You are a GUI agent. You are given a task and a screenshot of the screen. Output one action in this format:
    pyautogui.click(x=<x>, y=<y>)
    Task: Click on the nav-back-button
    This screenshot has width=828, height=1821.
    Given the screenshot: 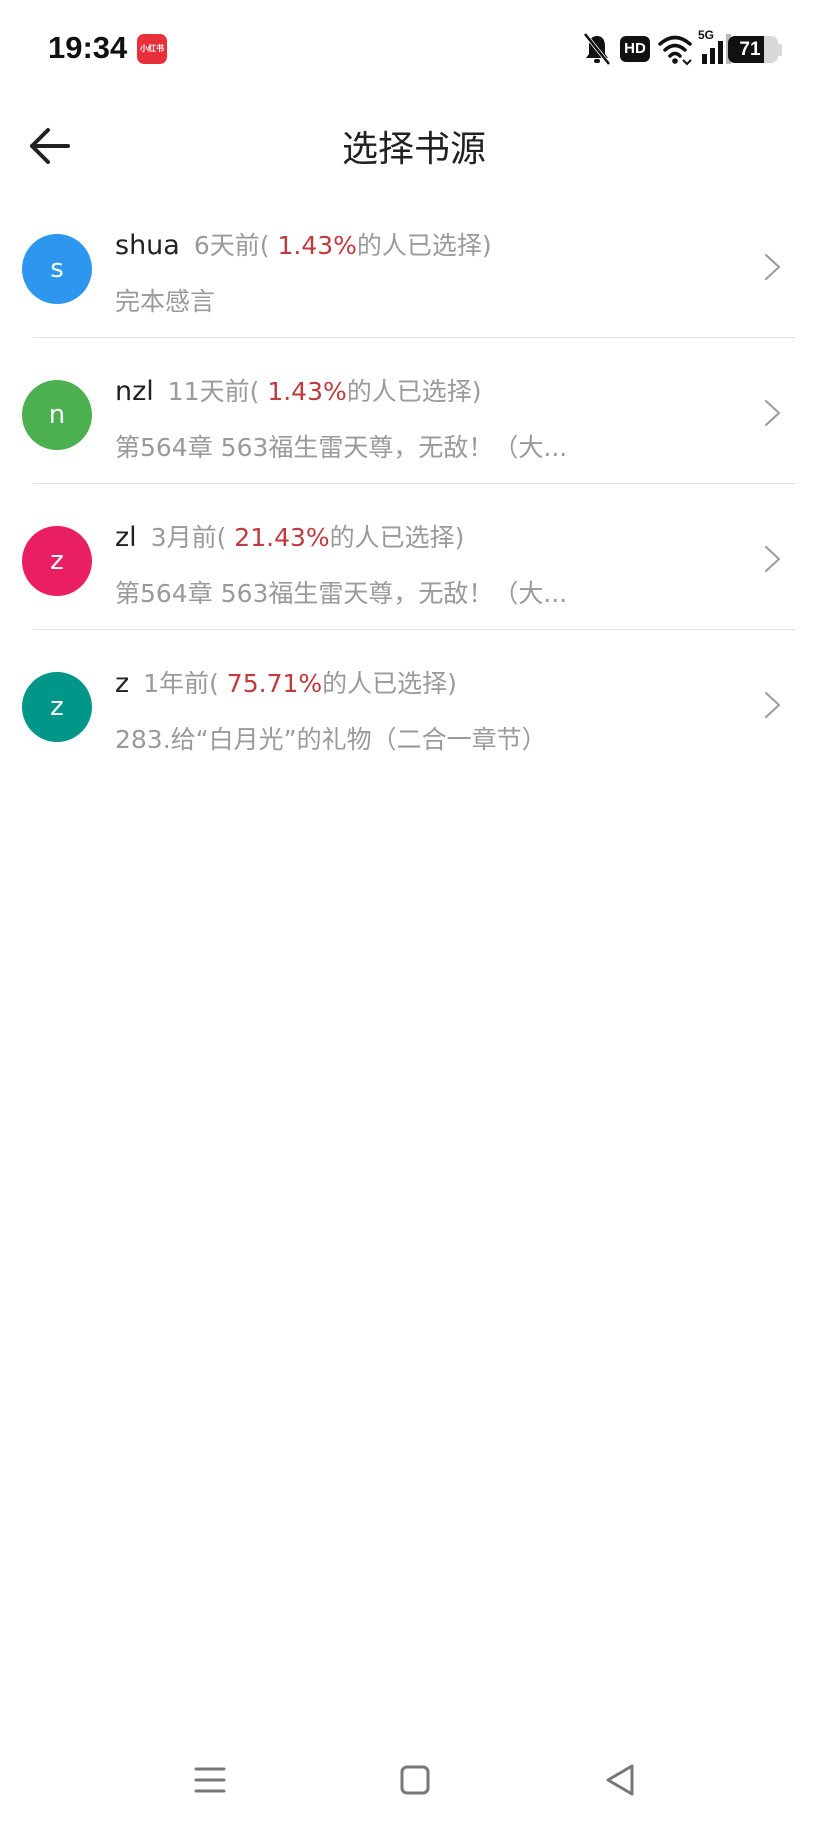 What is the action you would take?
    pyautogui.click(x=620, y=1780)
    